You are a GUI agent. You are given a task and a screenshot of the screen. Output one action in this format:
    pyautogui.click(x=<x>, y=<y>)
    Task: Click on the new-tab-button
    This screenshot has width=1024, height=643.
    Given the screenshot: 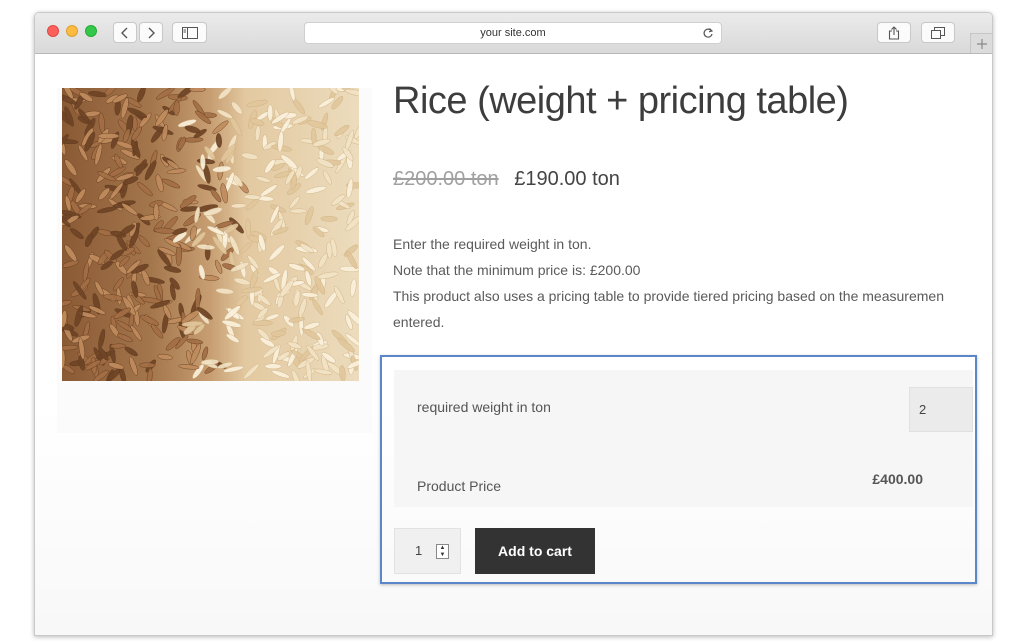 What is the action you would take?
    pyautogui.click(x=981, y=43)
    